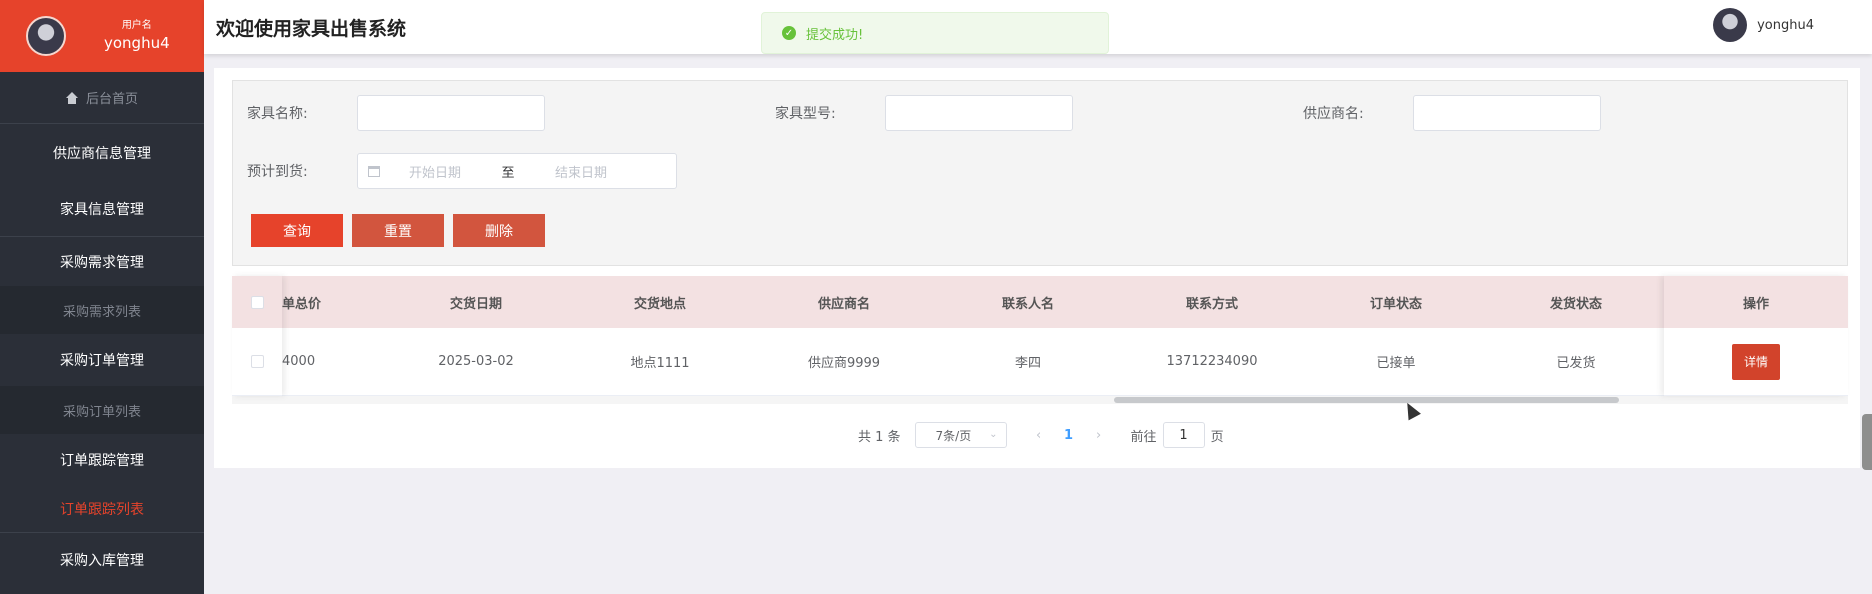  Describe the element at coordinates (137, 43) in the screenshot. I see `user-name: yonghu4` at that location.